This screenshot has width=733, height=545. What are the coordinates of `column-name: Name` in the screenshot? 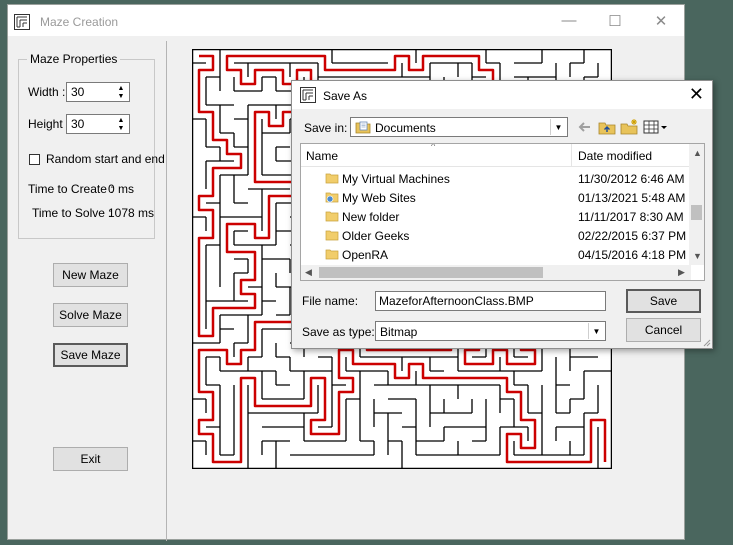 It's located at (322, 156).